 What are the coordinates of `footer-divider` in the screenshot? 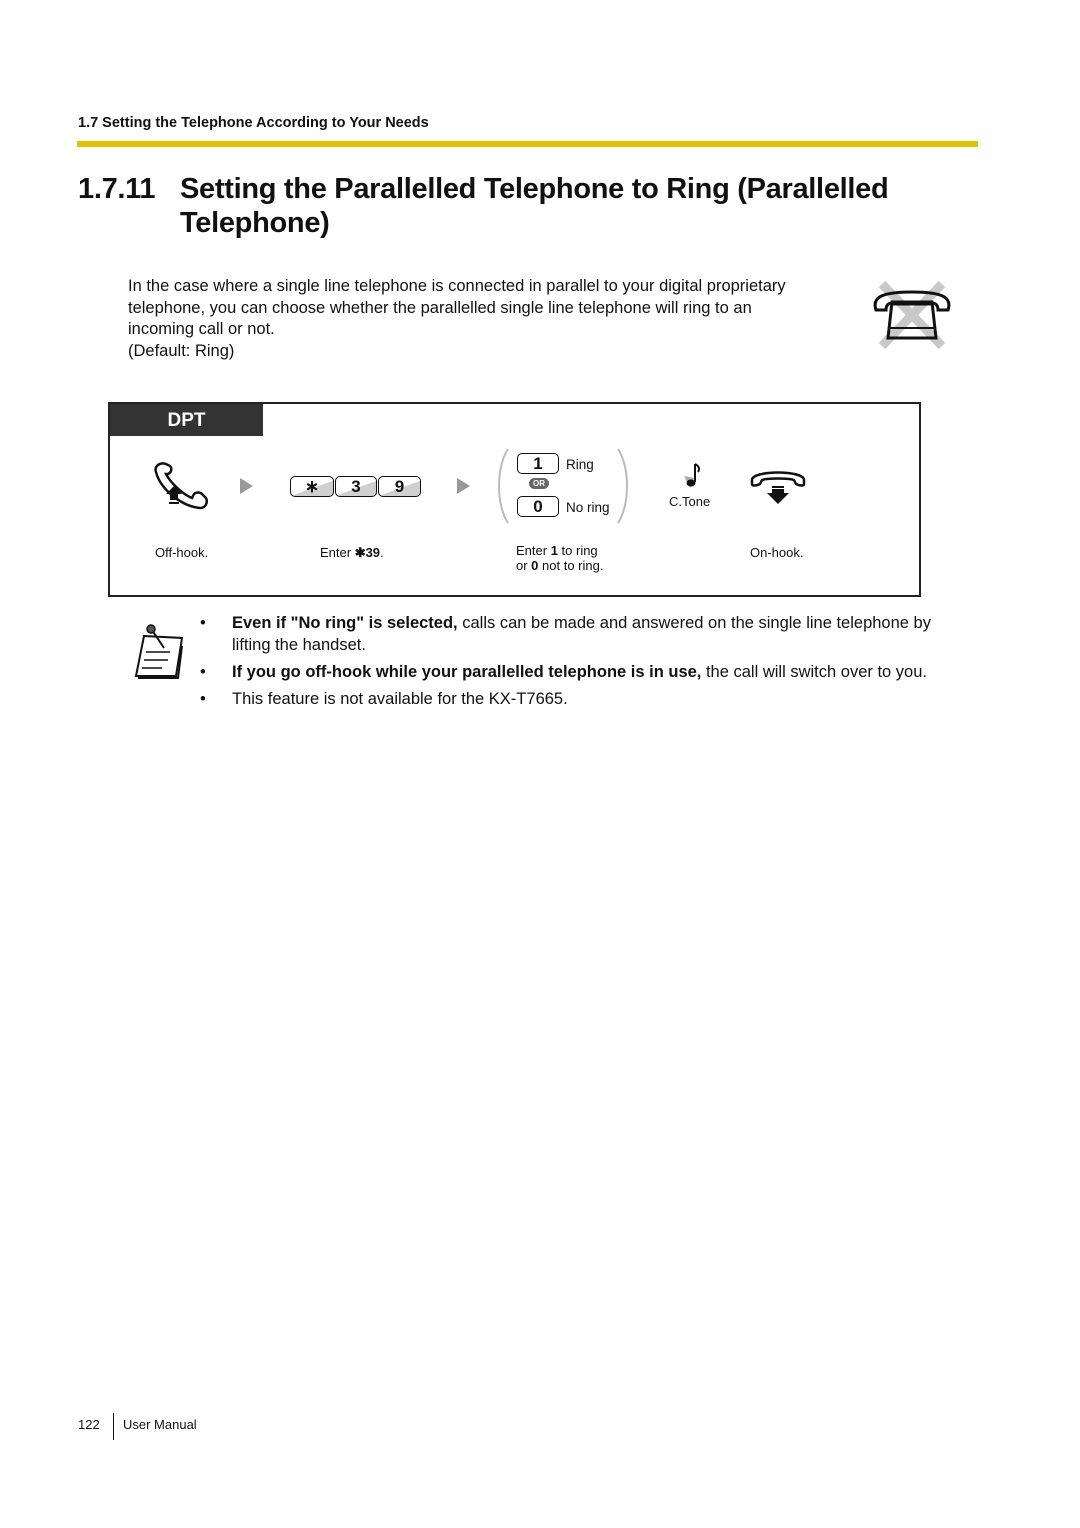 It's located at (113, 1426).